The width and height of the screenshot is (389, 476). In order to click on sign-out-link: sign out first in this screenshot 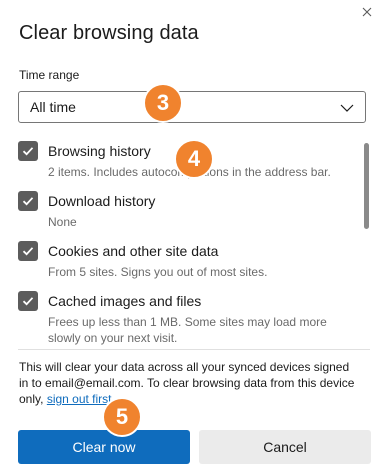, I will do `click(79, 399)`.